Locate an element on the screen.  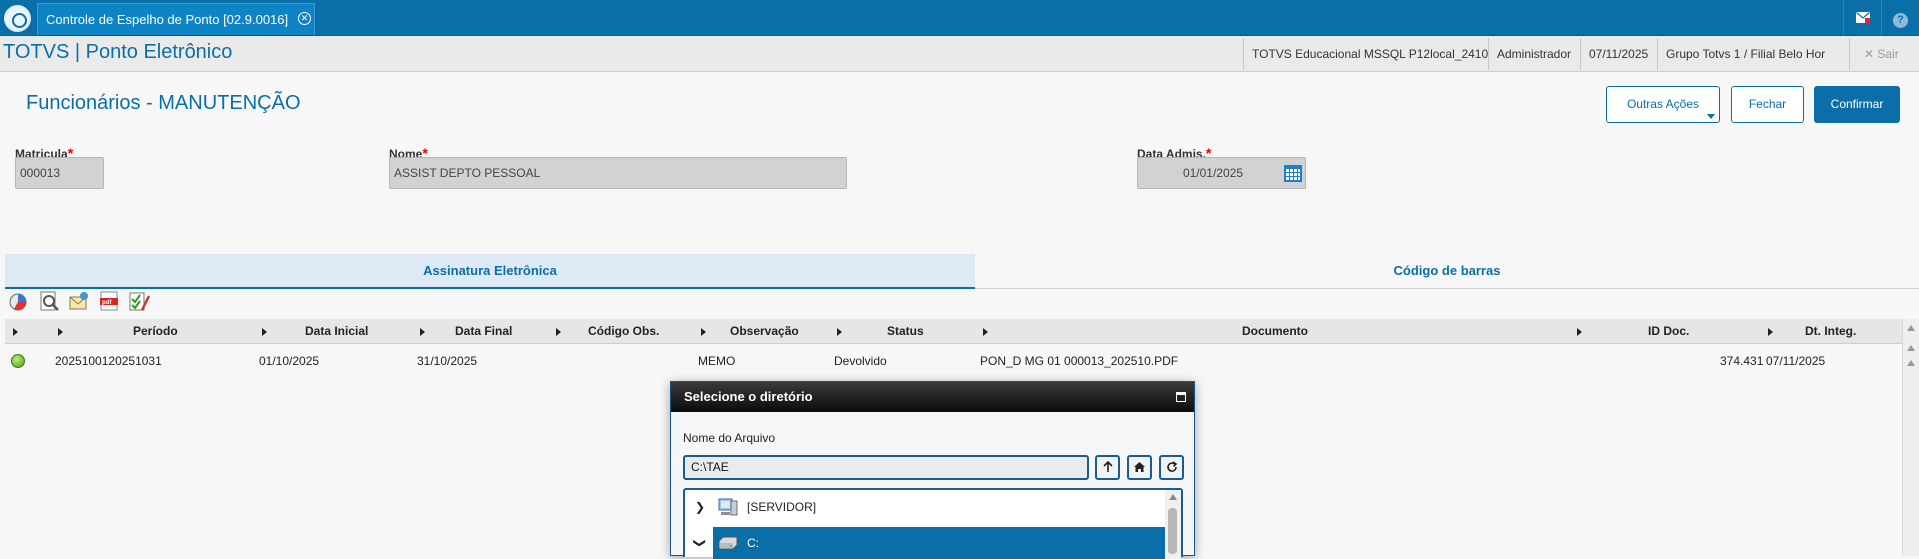
preview-icon is located at coordinates (49, 301).